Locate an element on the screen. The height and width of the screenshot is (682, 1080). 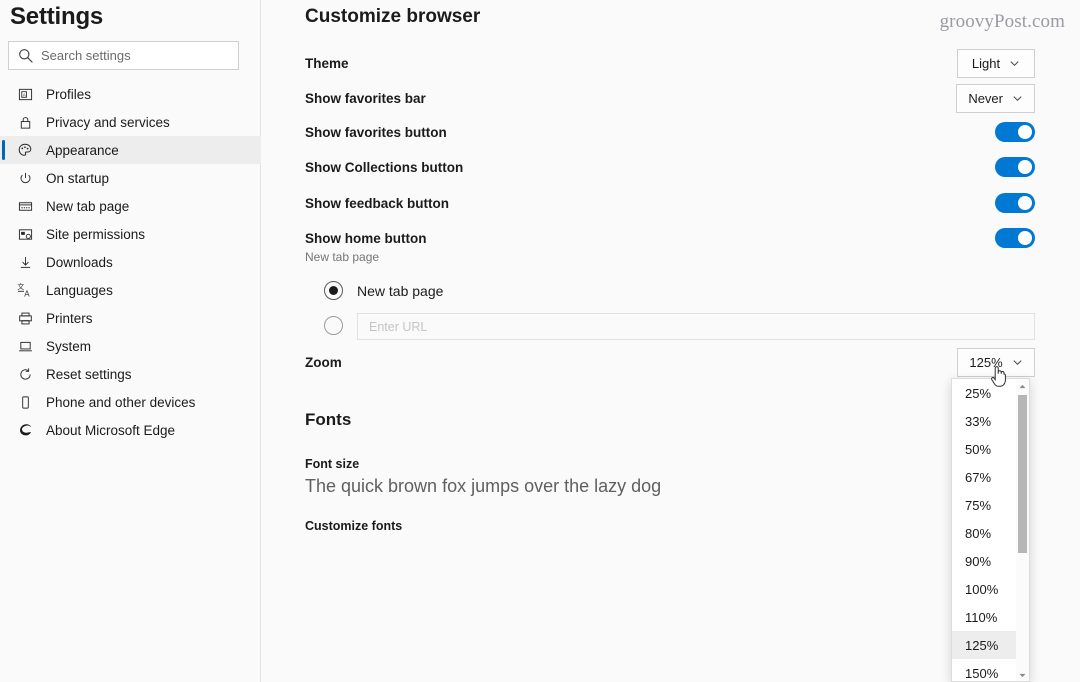
sidebar-item-phone-and-other-devices: Phone and other devices is located at coordinates (130, 402).